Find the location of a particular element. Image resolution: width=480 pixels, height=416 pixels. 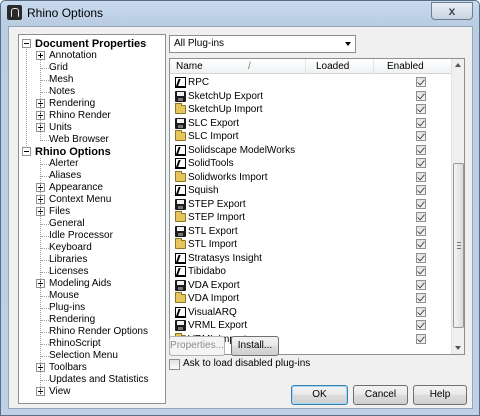

ask-disabled-checkbox is located at coordinates (174, 364).